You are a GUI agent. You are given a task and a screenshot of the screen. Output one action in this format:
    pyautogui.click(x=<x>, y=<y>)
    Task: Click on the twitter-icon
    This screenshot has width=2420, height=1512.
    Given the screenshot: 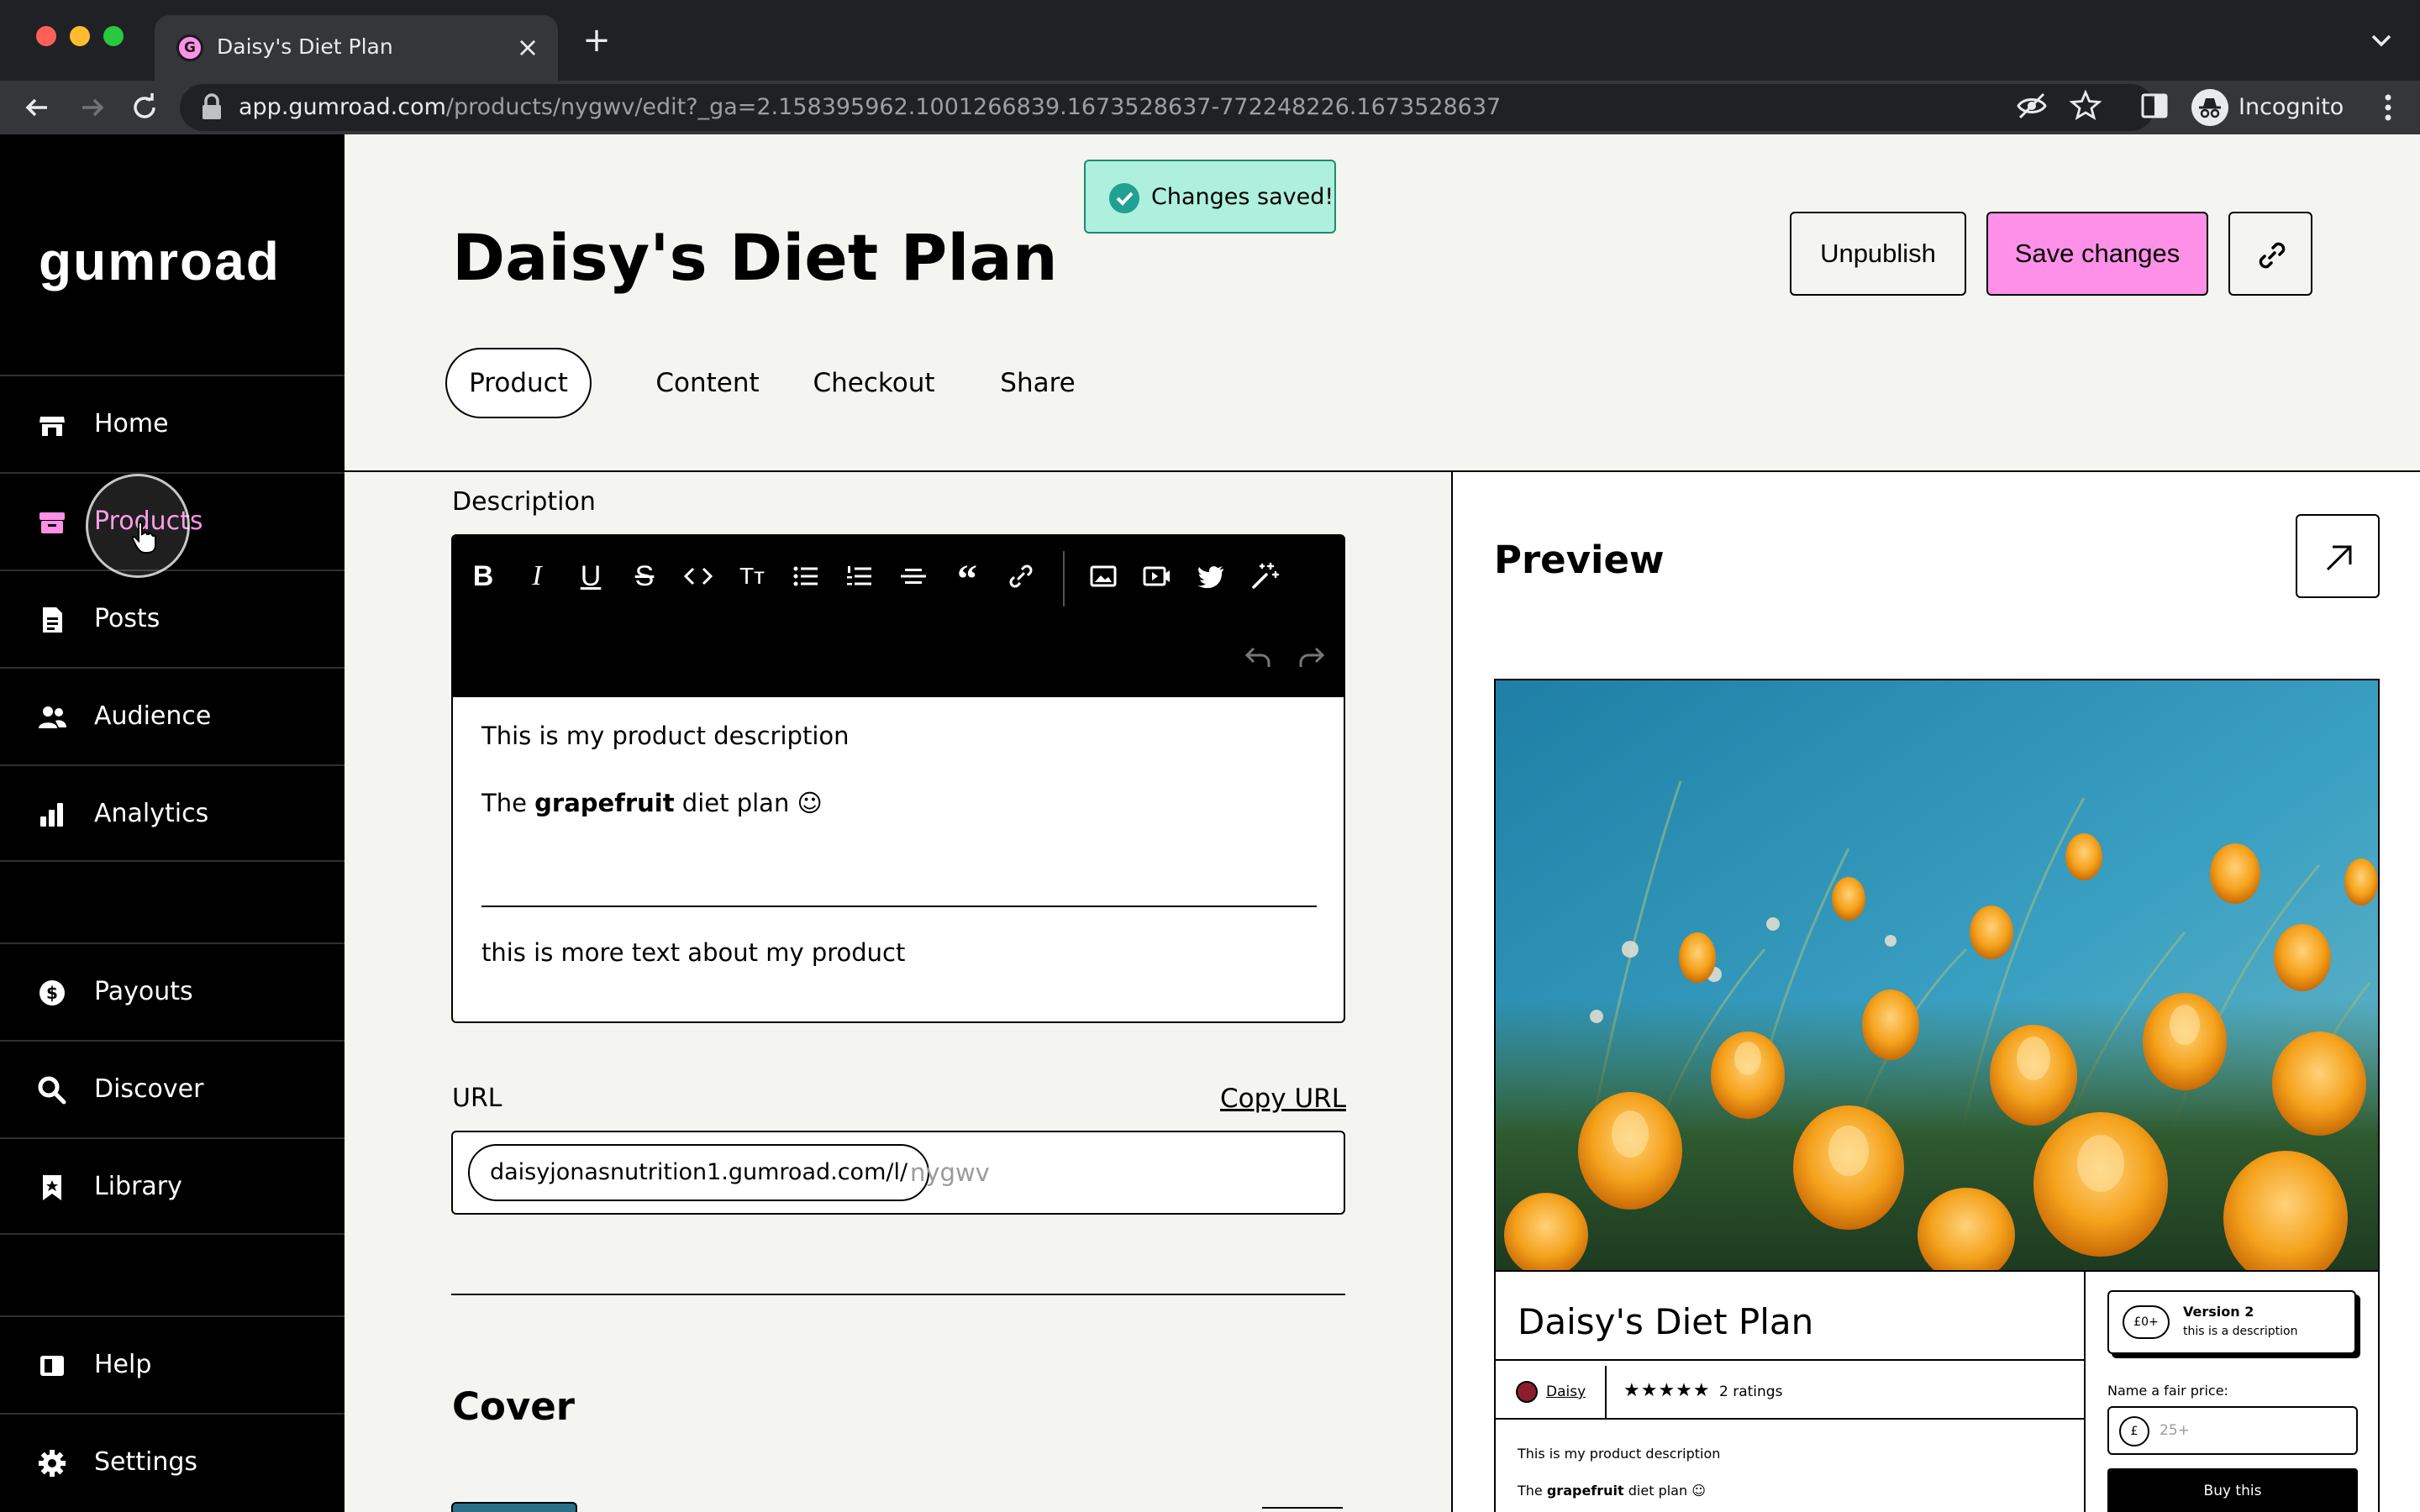 What is the action you would take?
    pyautogui.click(x=1211, y=576)
    